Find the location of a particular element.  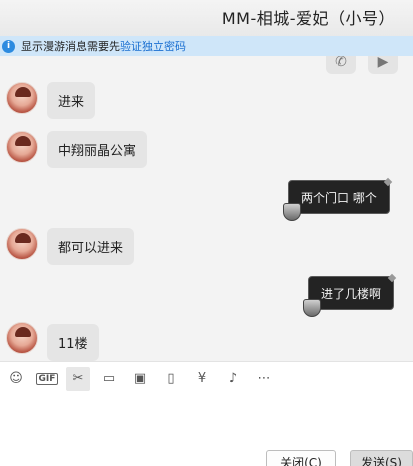

notice-text: 显示漫游消息需要先 is located at coordinates (70, 46).